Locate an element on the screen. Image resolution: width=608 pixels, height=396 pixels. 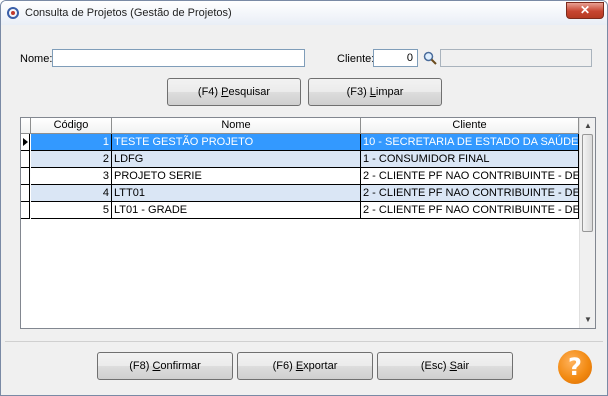
nome-input is located at coordinates (178, 58).